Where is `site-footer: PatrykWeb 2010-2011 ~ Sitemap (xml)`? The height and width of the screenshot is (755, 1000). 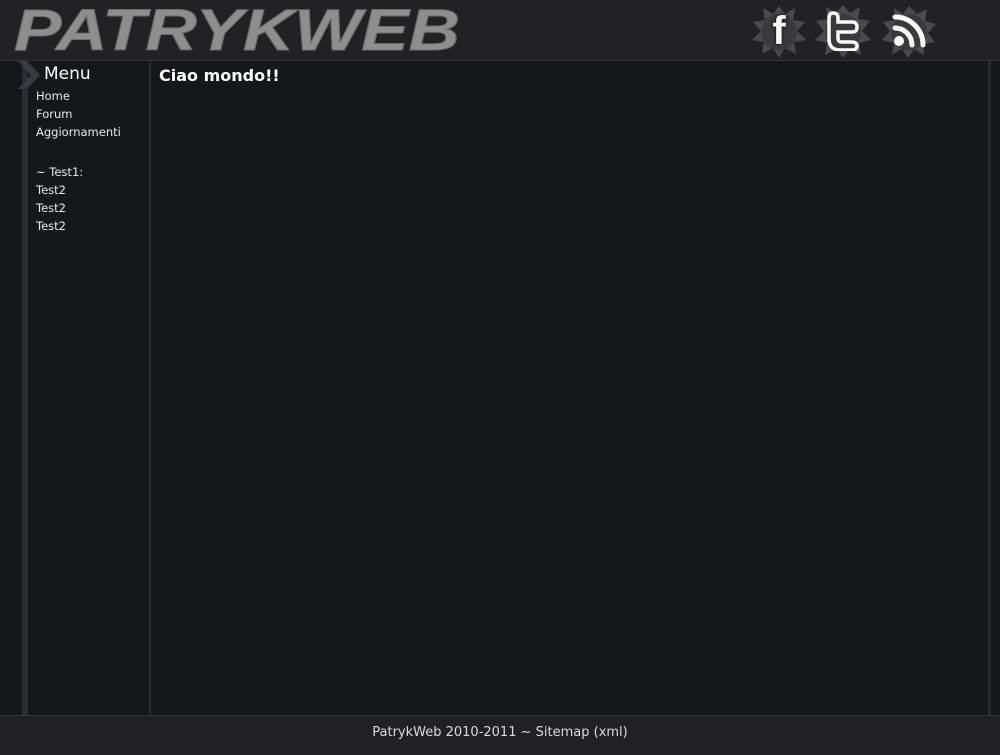 site-footer: PatrykWeb 2010-2011 ~ Sitemap (xml) is located at coordinates (500, 735).